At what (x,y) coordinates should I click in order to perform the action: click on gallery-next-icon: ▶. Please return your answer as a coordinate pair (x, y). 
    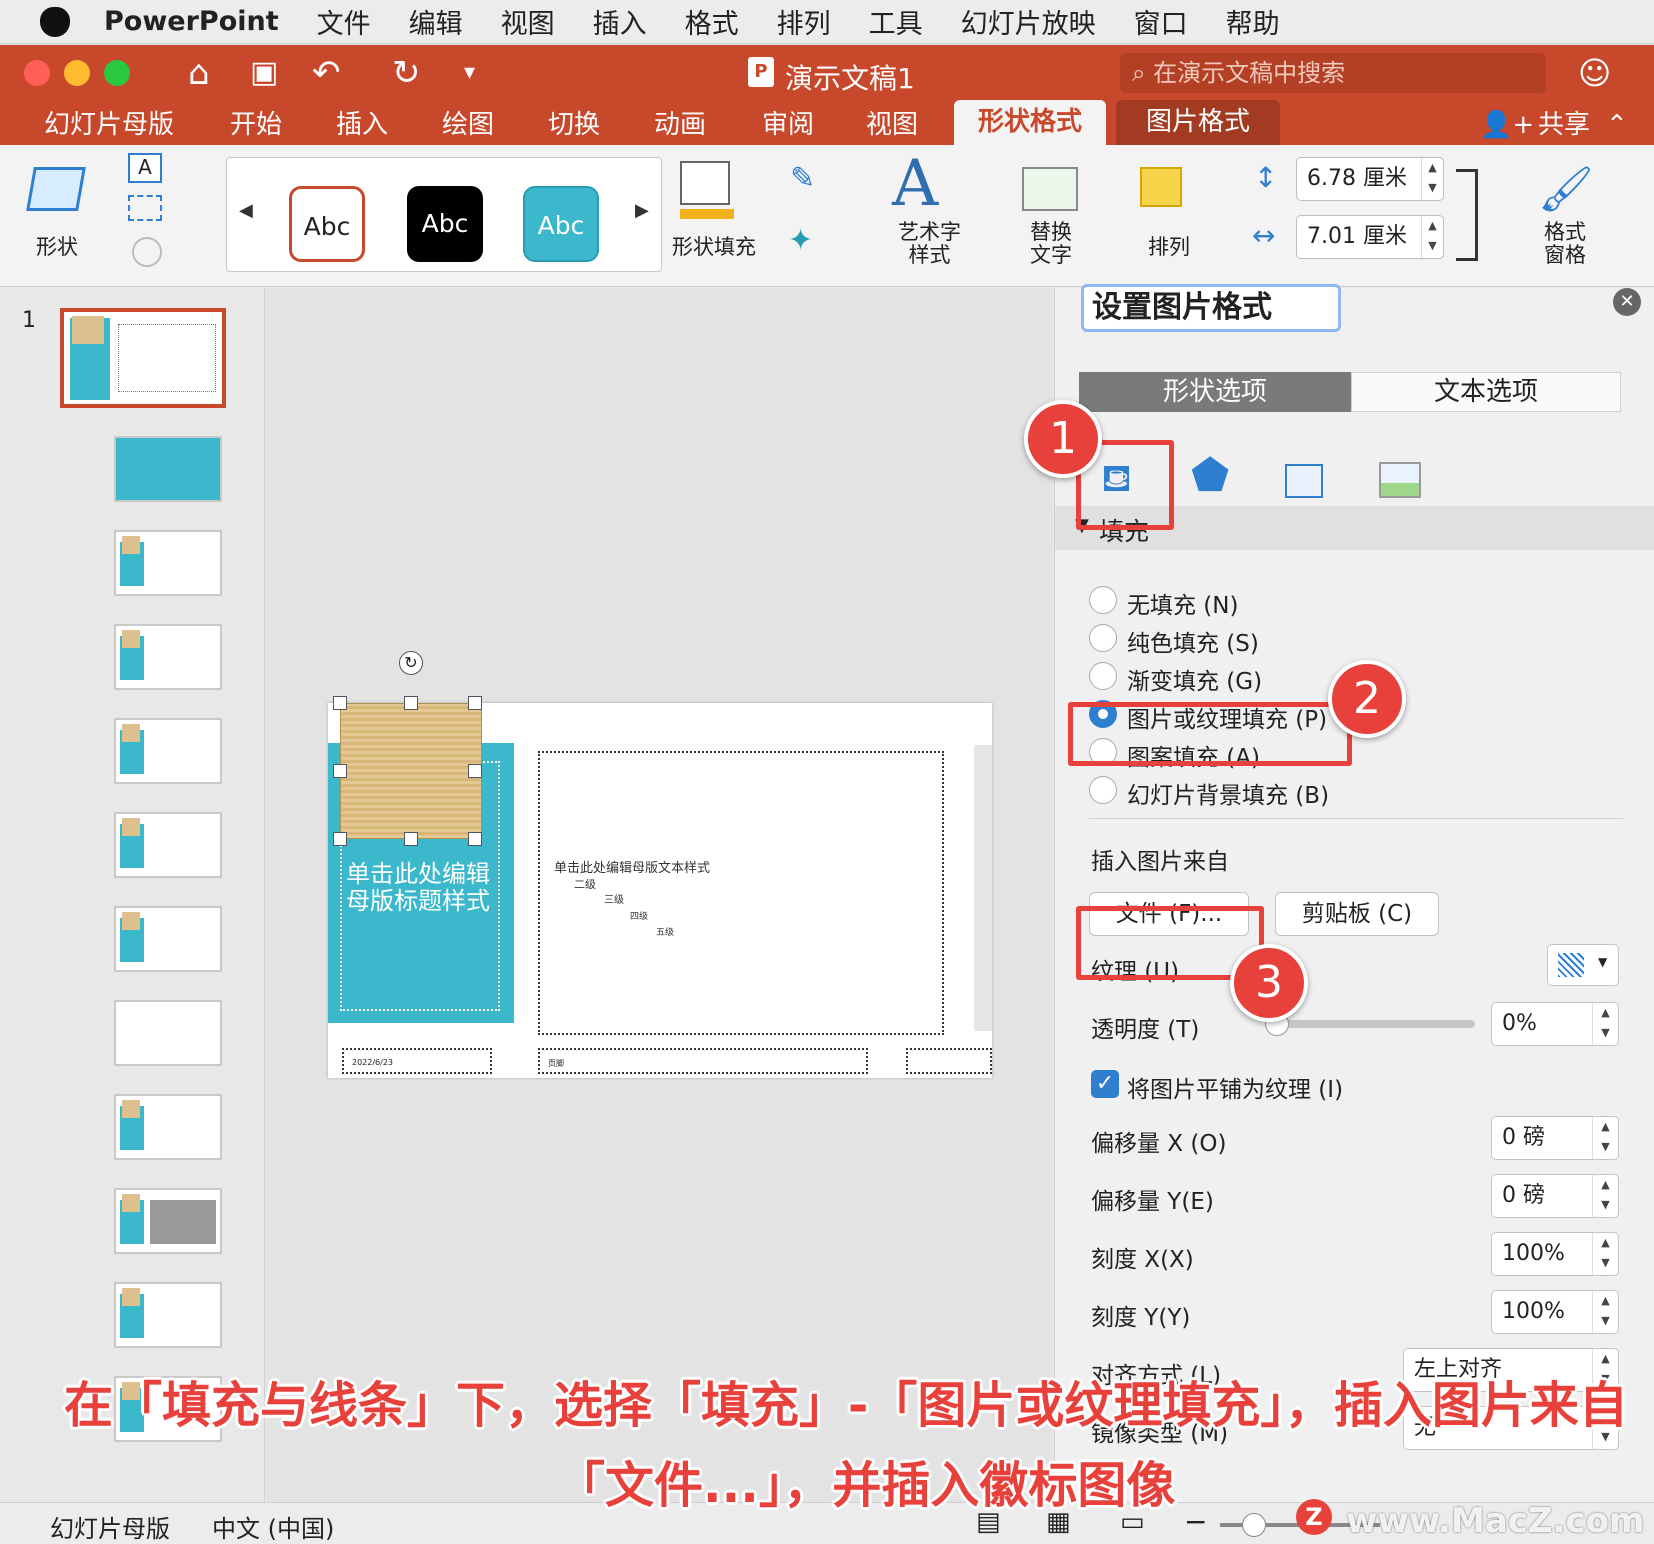
    Looking at the image, I should click on (642, 210).